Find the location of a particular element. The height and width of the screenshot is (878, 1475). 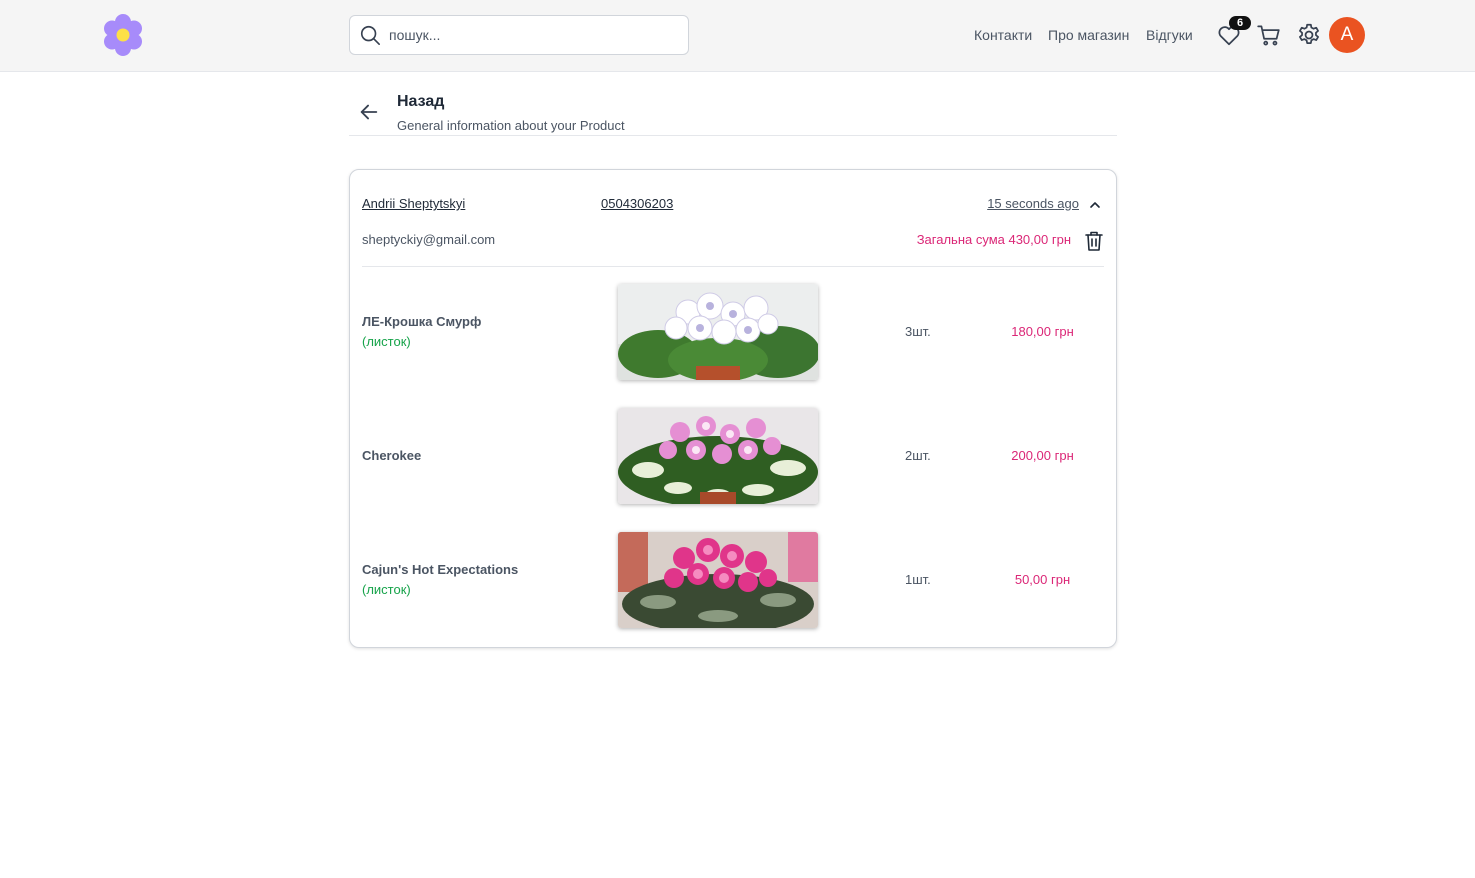

gear-icon is located at coordinates (1309, 35).